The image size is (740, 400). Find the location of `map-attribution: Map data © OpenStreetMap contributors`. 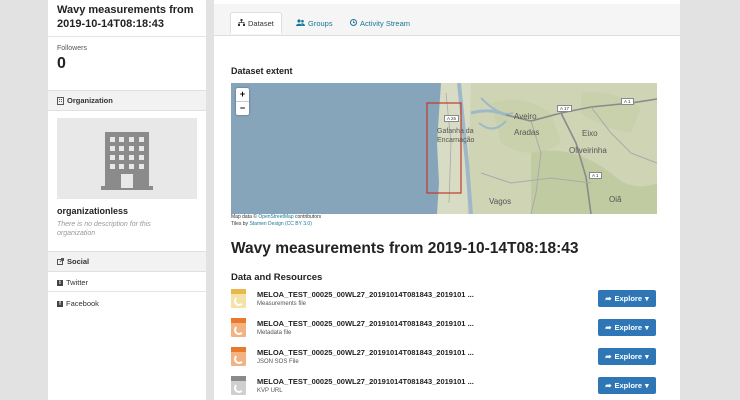

map-attribution: Map data © OpenStreetMap contributors is located at coordinates (276, 217).